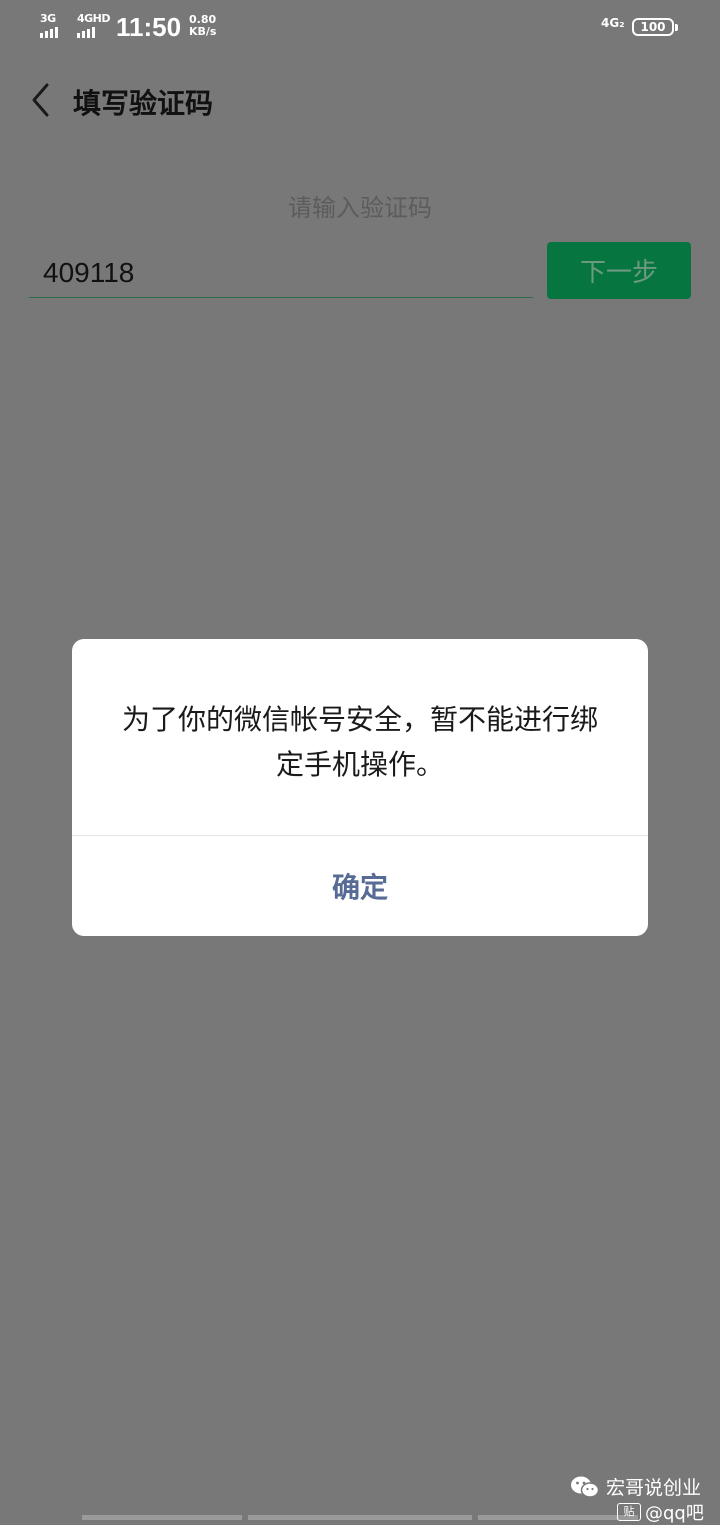  Describe the element at coordinates (619, 270) in the screenshot. I see `next-step-button: 下一步` at that location.